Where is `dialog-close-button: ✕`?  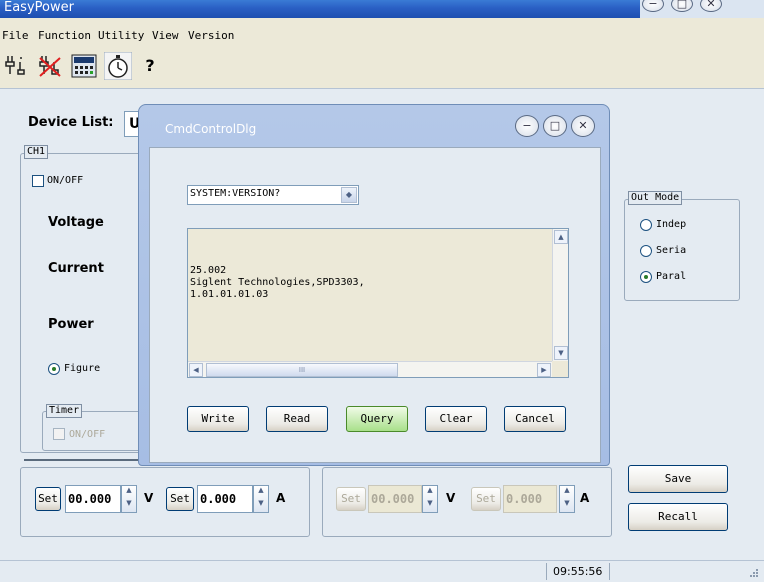 dialog-close-button: ✕ is located at coordinates (583, 126).